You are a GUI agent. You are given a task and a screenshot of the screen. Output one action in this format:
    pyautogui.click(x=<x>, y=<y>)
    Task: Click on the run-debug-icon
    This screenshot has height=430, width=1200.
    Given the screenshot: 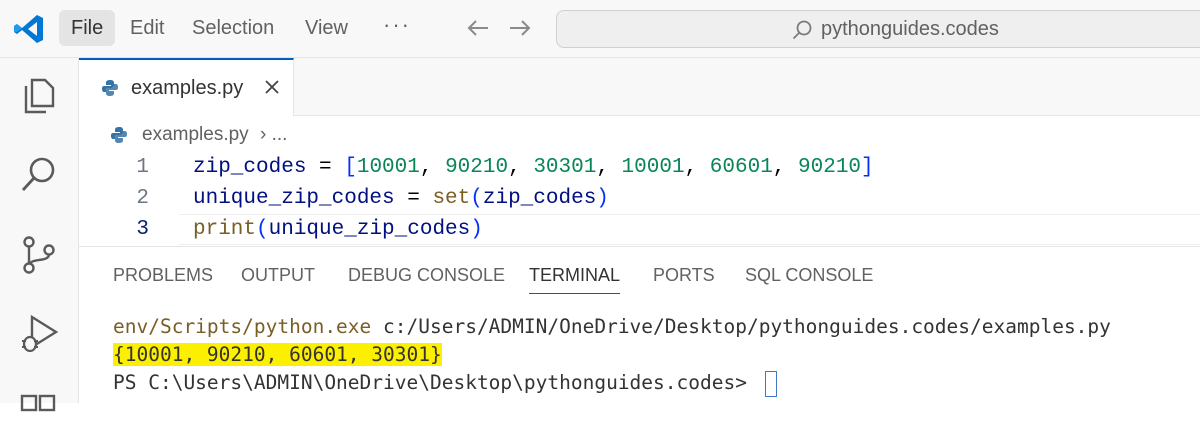 What is the action you would take?
    pyautogui.click(x=39, y=334)
    